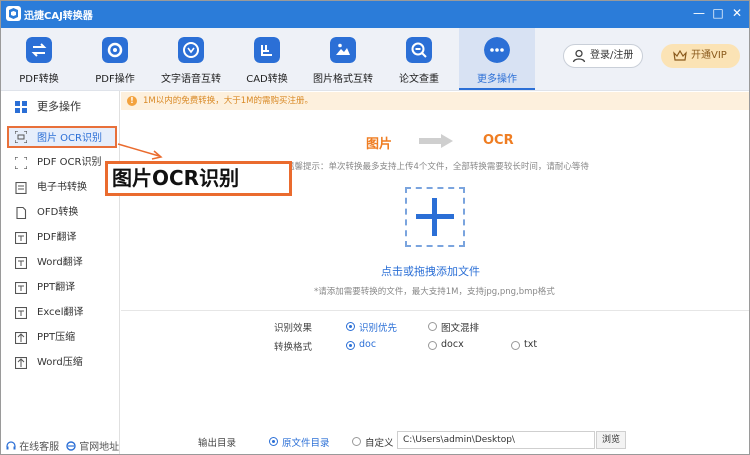  I want to click on gear-icon, so click(115, 50).